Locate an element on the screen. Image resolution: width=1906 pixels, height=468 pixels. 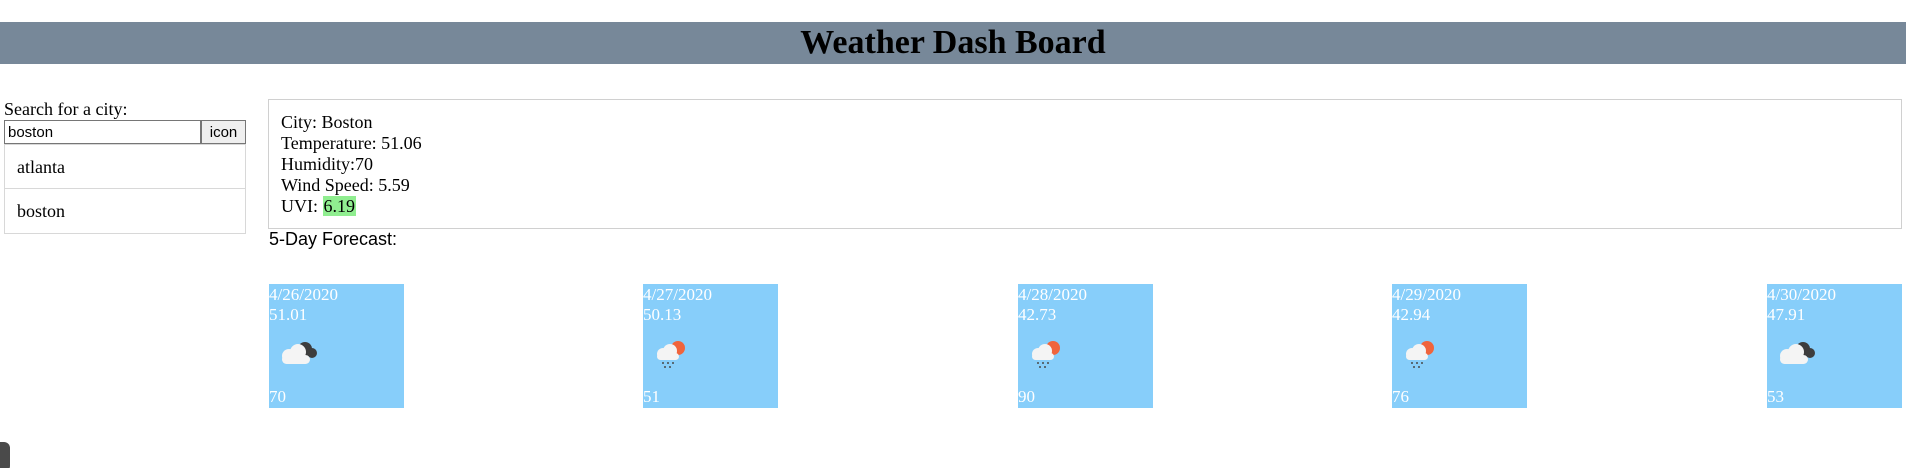
current-humidity: Humidity:70 is located at coordinates (327, 164).